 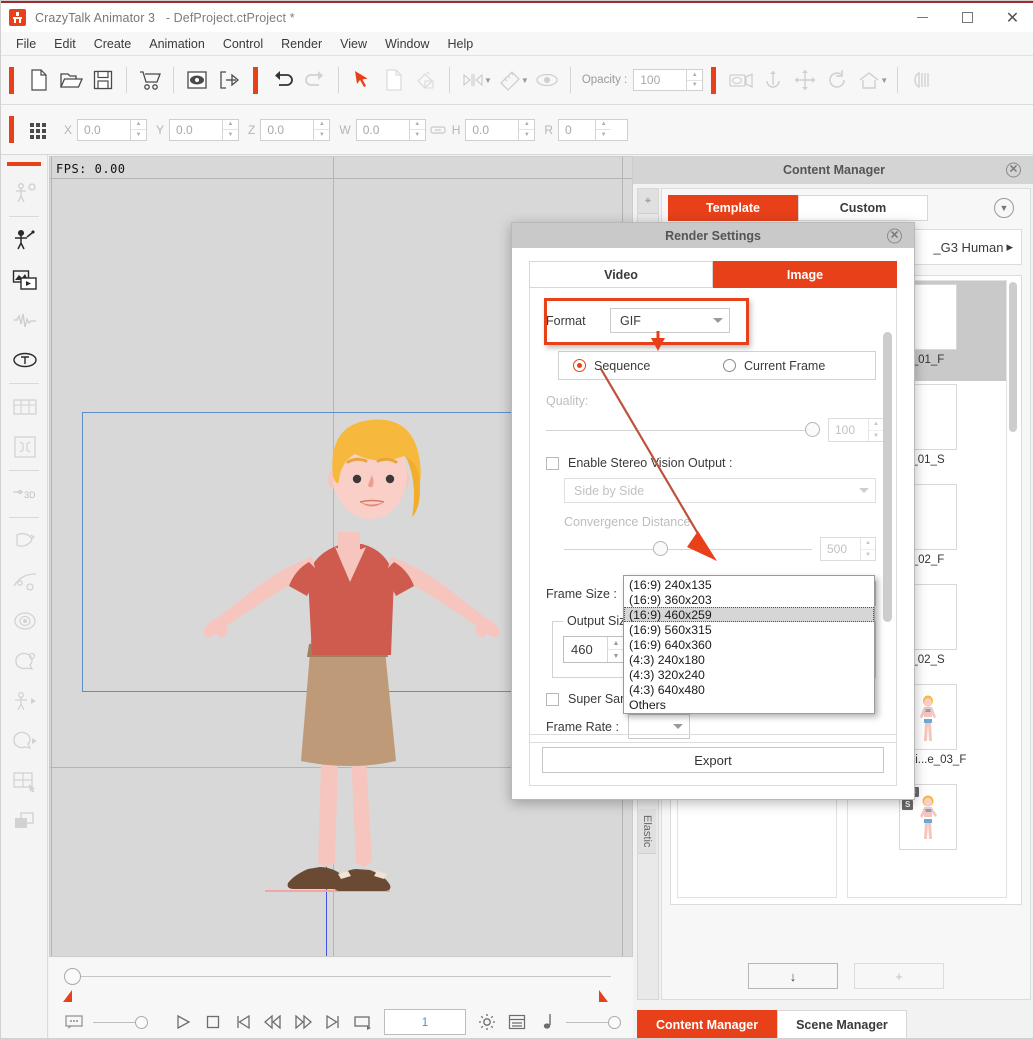 What do you see at coordinates (749, 584) in the screenshot?
I see `dropdown-option: (16:9) 240x135` at bounding box center [749, 584].